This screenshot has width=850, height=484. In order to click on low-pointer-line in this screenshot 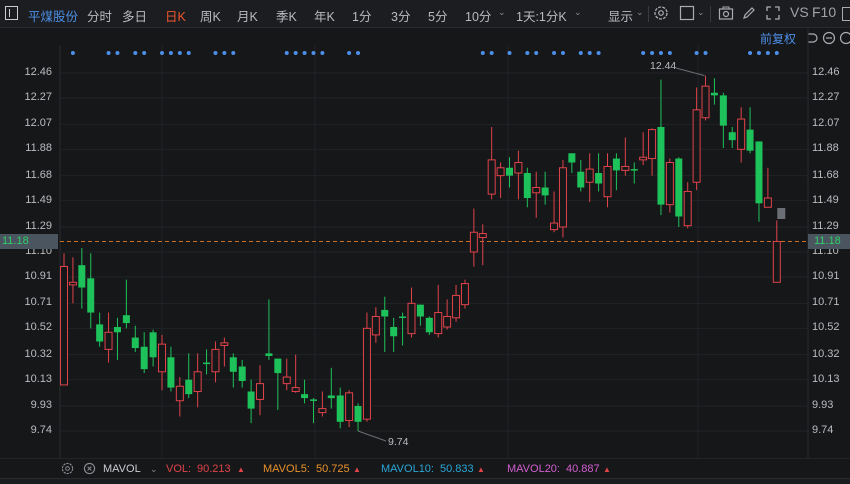, I will do `click(372, 436)`.